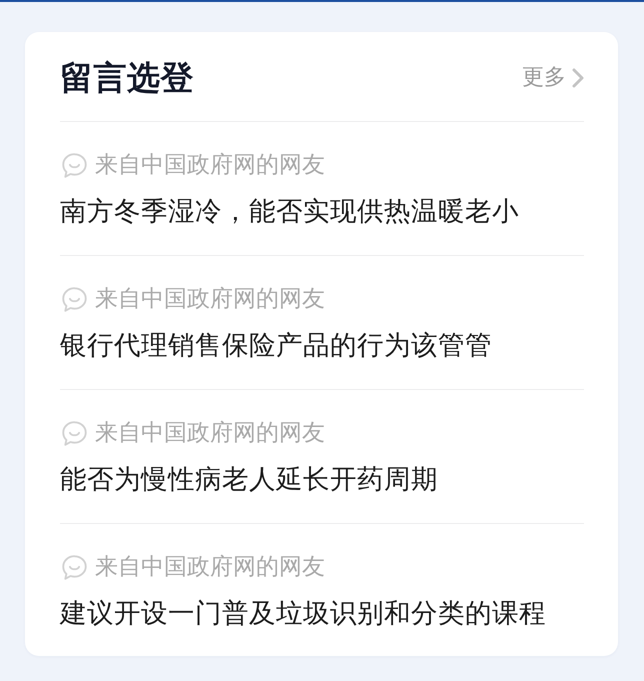 This screenshot has height=681, width=644. What do you see at coordinates (322, 346) in the screenshot?
I see `message-title-link: 银行代理销售保险产品的行为该管管` at bounding box center [322, 346].